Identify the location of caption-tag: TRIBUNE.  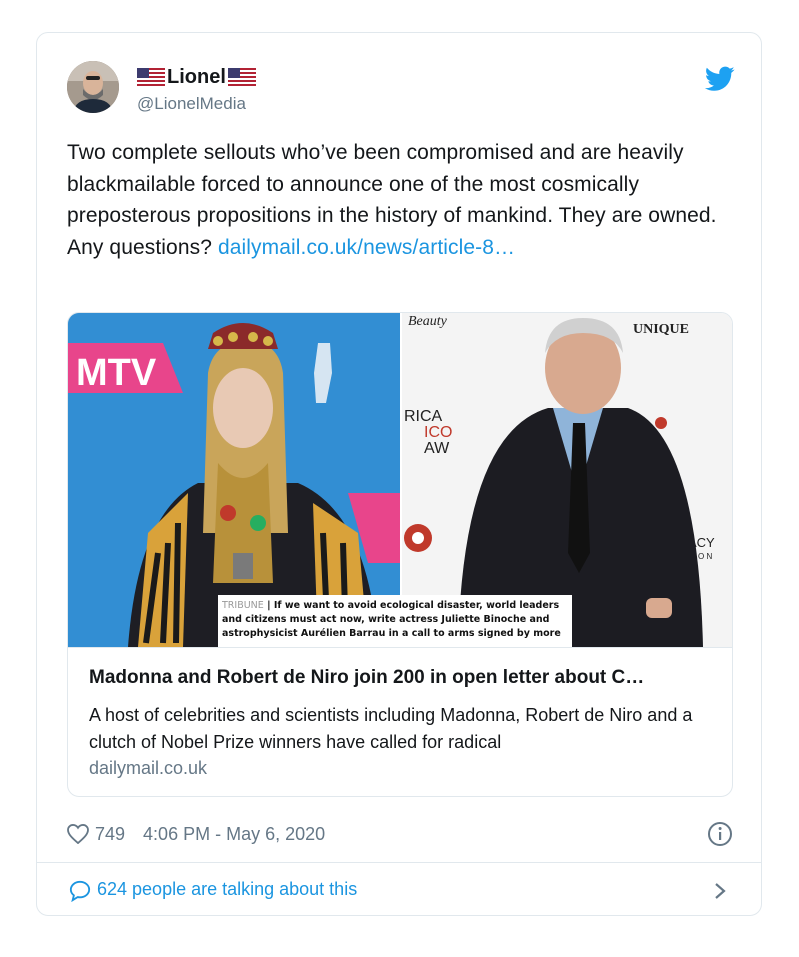
(243, 605).